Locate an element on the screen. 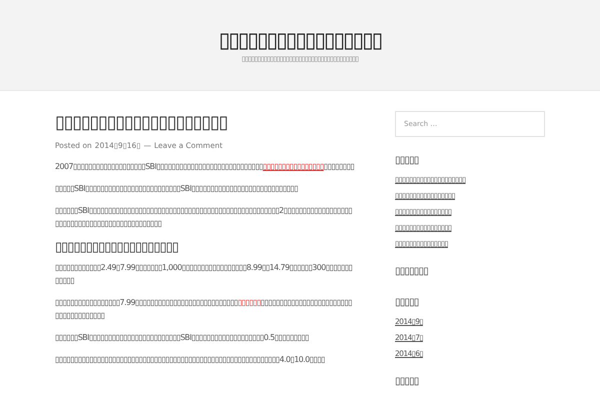  body-paragraph: ▯▯▯▯▯▯▯▯▯▯▯▯▯▯▯▯▯▯▯▯▯▯▯▯▯▯▯▯▯▯▯▯▯▯▯▯▯▯▯▯▯▯▯▯▯▯▯▯▯▯▯▯▯▯▯▯▯▯▯4.0▯10.0▯▯▯▯ is located at coordinates (190, 360).